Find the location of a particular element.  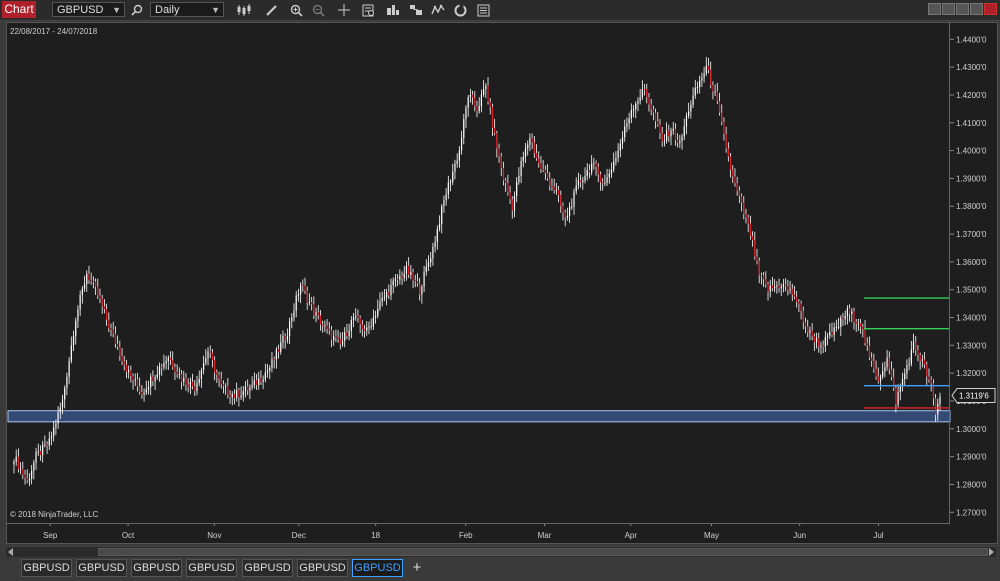

chart-tab-3: GBPUSD is located at coordinates (156, 568).